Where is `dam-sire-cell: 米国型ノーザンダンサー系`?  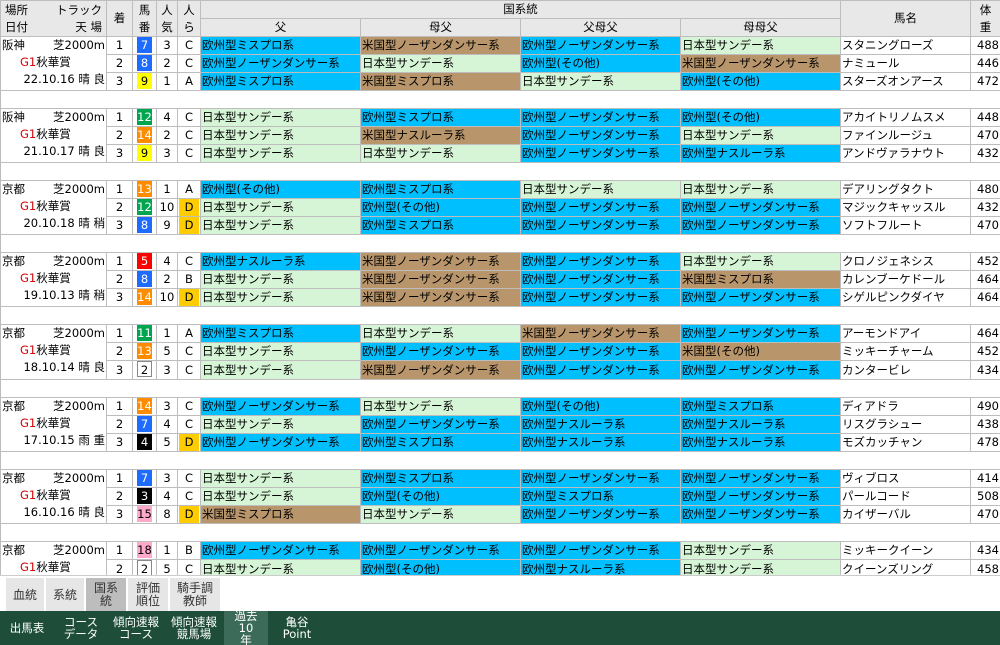 dam-sire-cell: 米国型ノーザンダンサー系 is located at coordinates (440, 45).